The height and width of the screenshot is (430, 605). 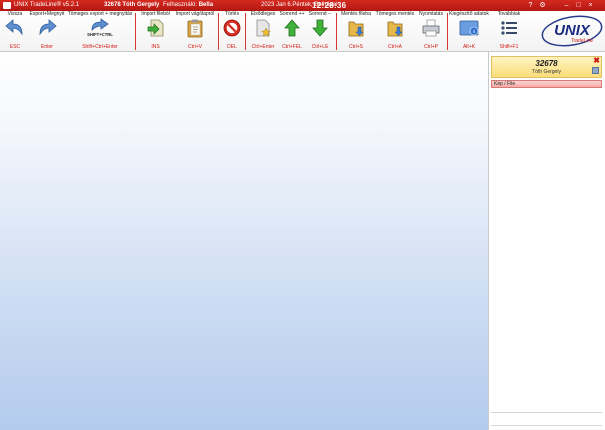 I want to click on role-name: Bella, so click(x=206, y=5).